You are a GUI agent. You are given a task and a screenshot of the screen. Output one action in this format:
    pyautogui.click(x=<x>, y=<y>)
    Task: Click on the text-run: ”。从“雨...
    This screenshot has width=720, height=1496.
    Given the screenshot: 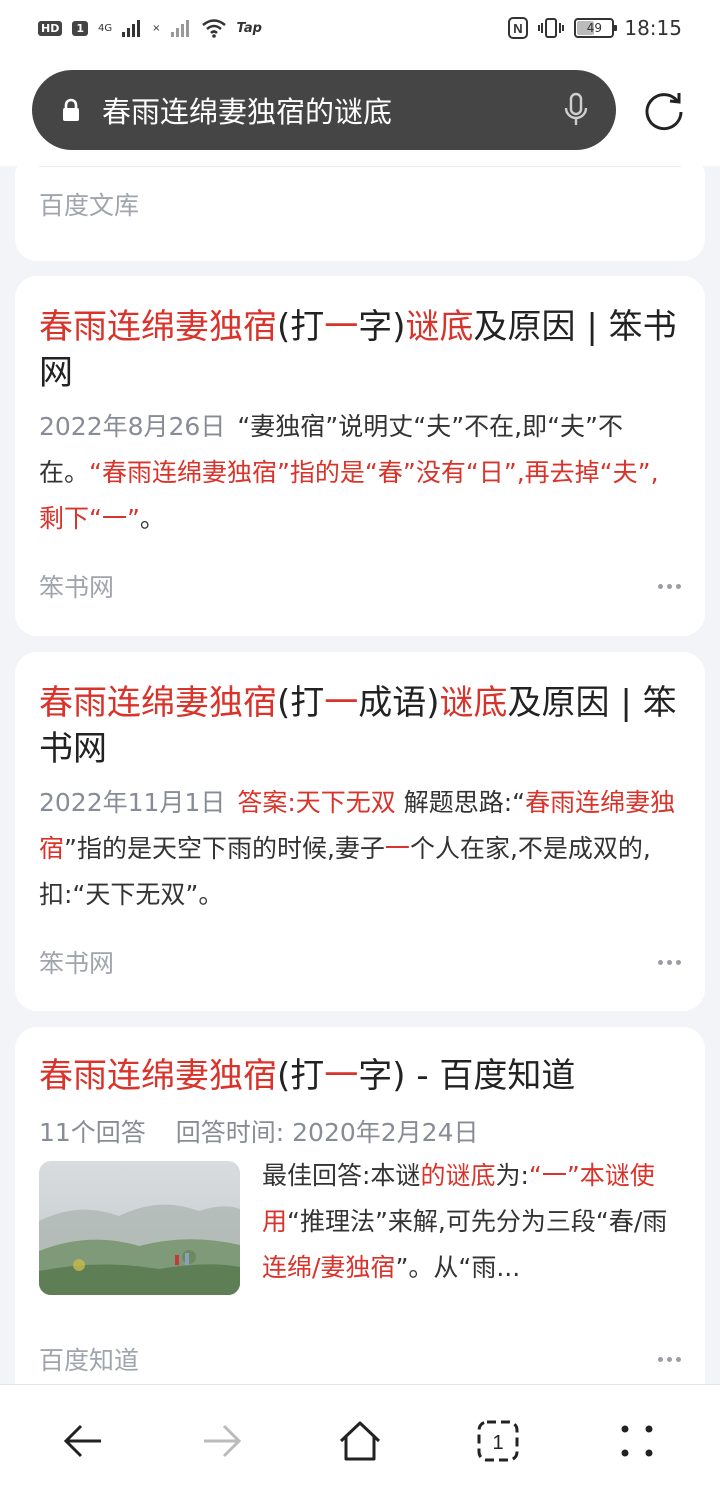 What is the action you would take?
    pyautogui.click(x=458, y=1267)
    